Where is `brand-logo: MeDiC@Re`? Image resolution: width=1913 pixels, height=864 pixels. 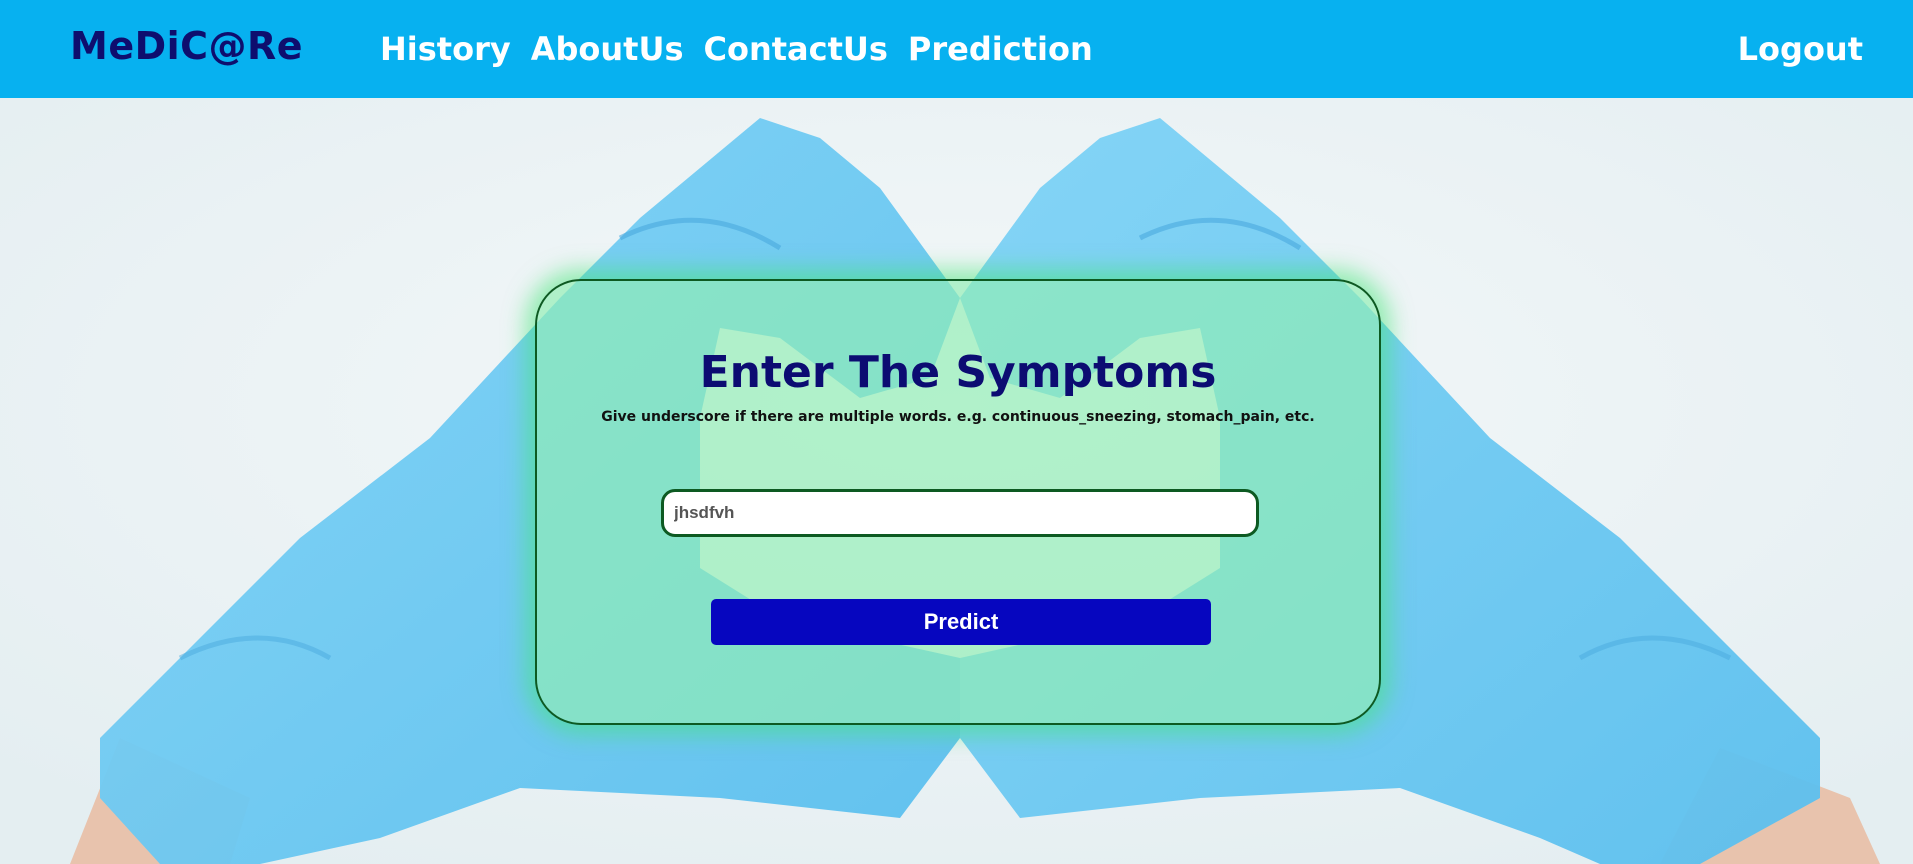 brand-logo: MeDiC@Re is located at coordinates (186, 46).